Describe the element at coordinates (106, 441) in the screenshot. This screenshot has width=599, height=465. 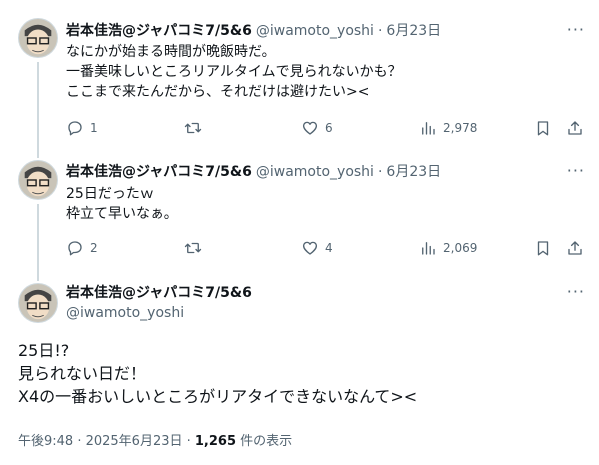
I see `tweet-timestamp: 午後9:48 · 2025年6月23日 ·` at that location.